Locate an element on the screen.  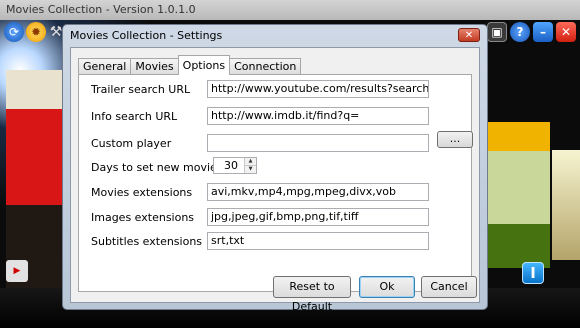
movie-poster-far-right is located at coordinates (566, 205).